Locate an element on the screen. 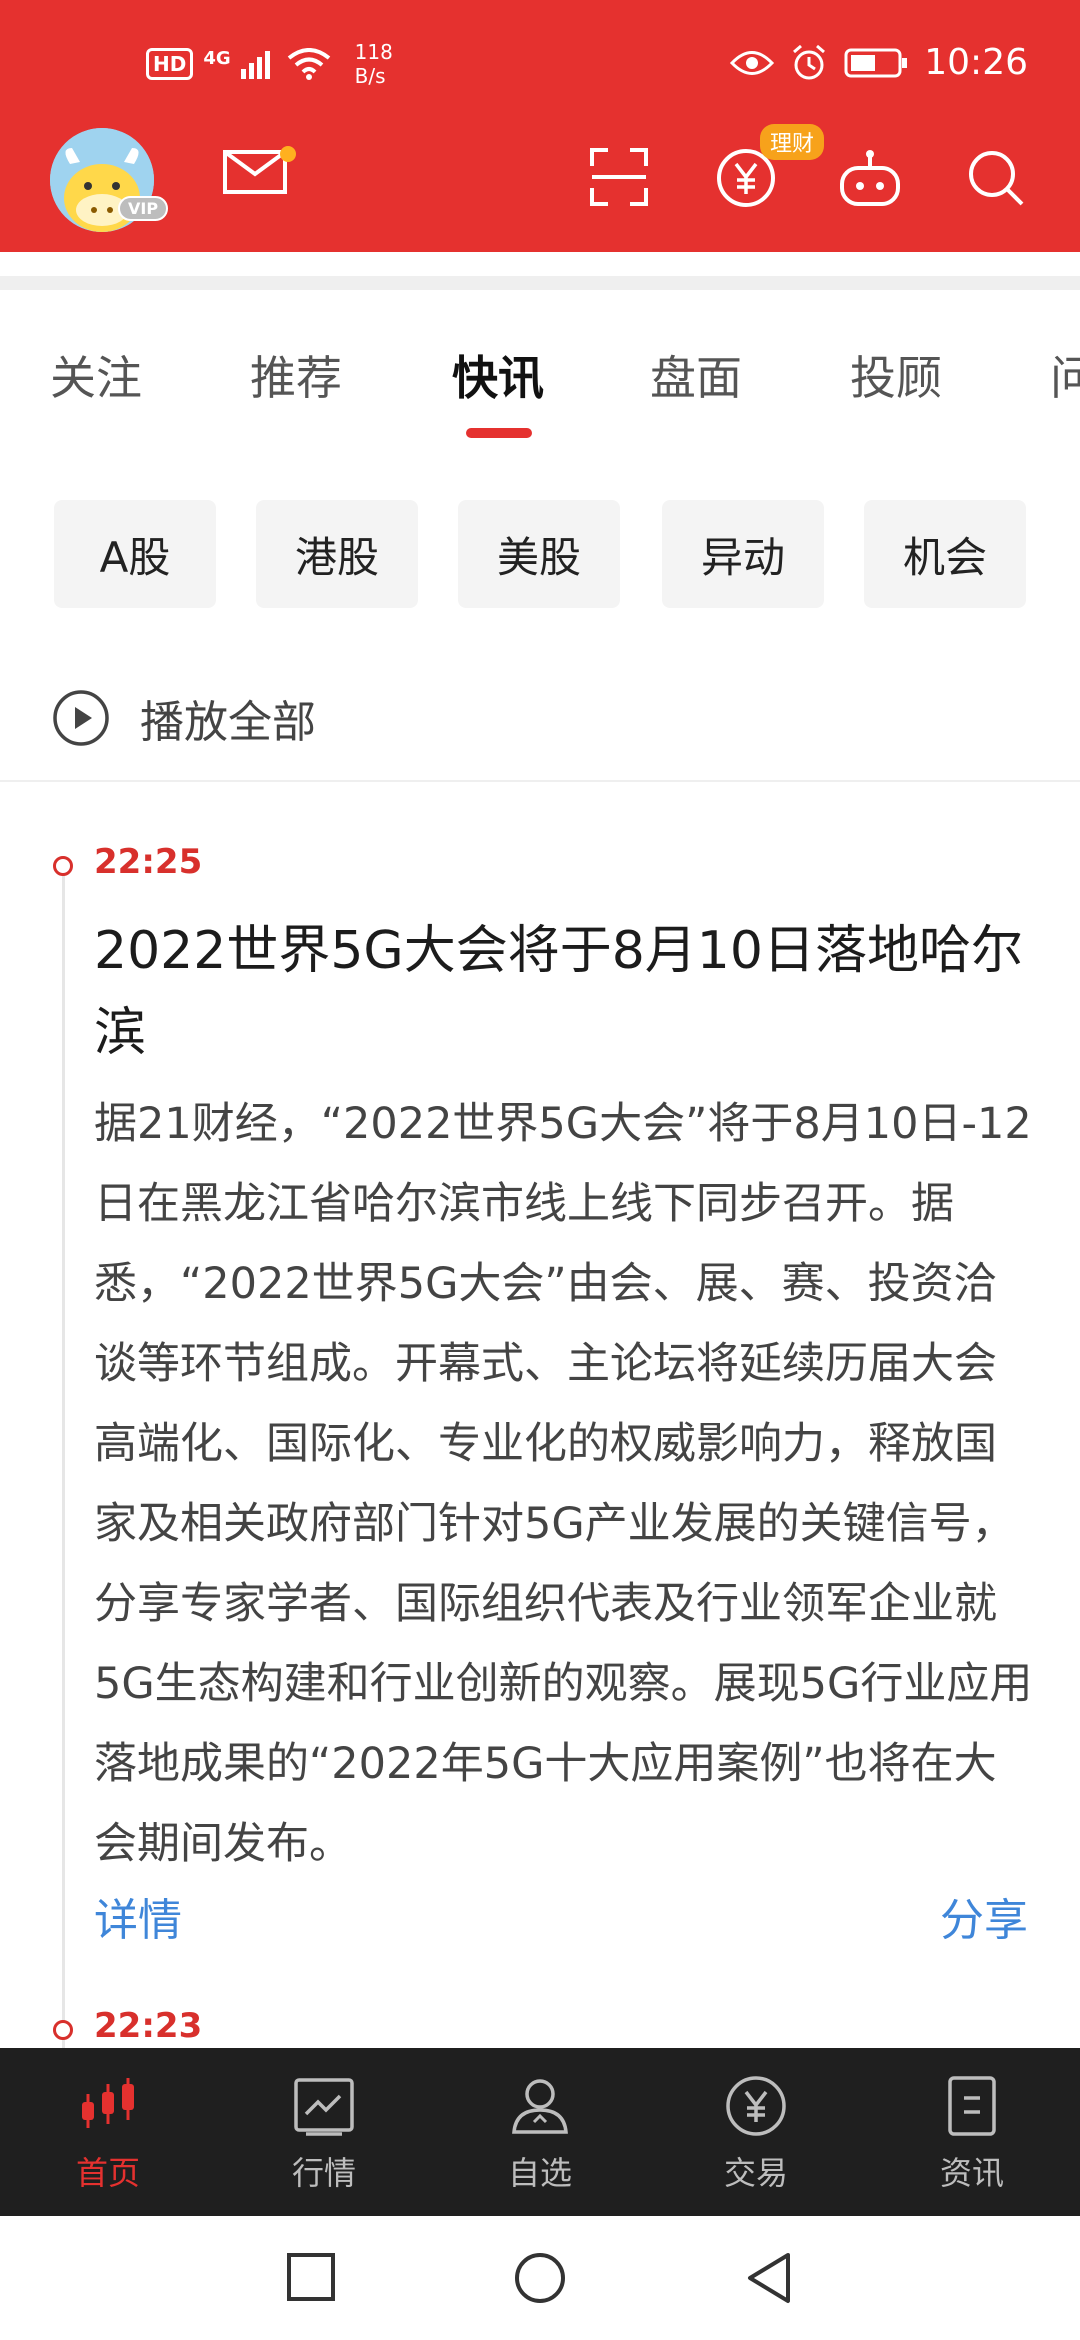 The image size is (1080, 2340). chip-a-shares: A股 is located at coordinates (135, 554).